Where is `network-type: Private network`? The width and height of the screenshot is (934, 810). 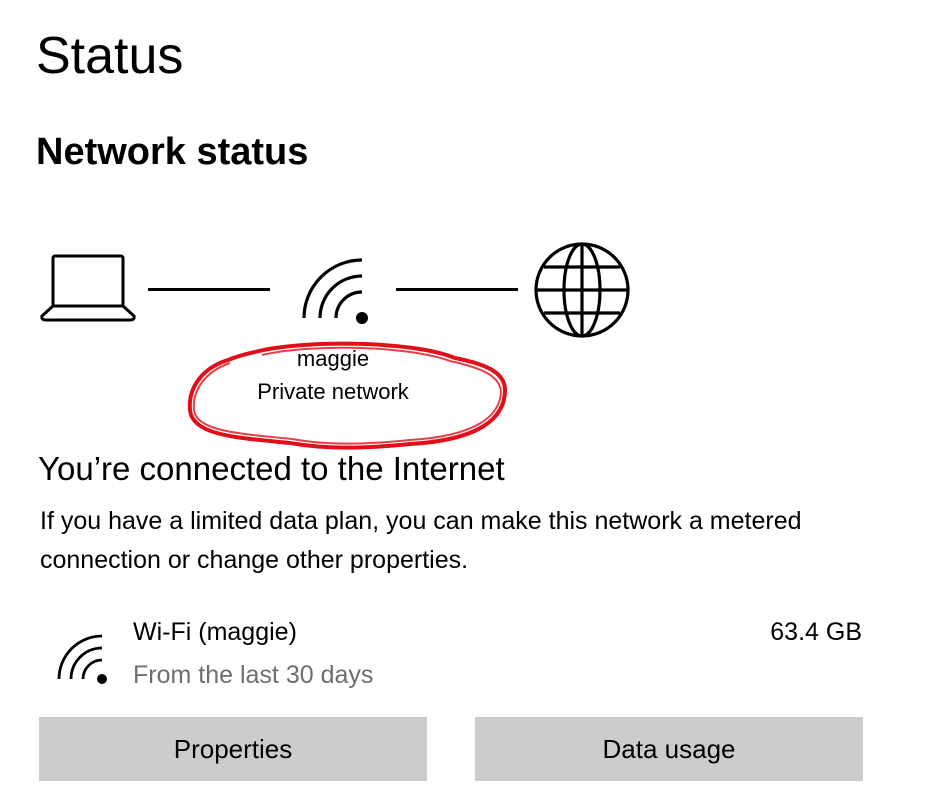 network-type: Private network is located at coordinates (333, 391).